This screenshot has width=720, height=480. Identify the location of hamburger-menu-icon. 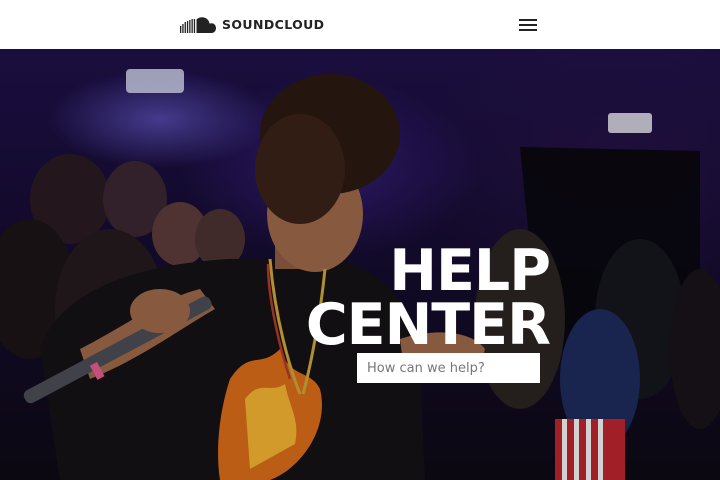
(528, 20).